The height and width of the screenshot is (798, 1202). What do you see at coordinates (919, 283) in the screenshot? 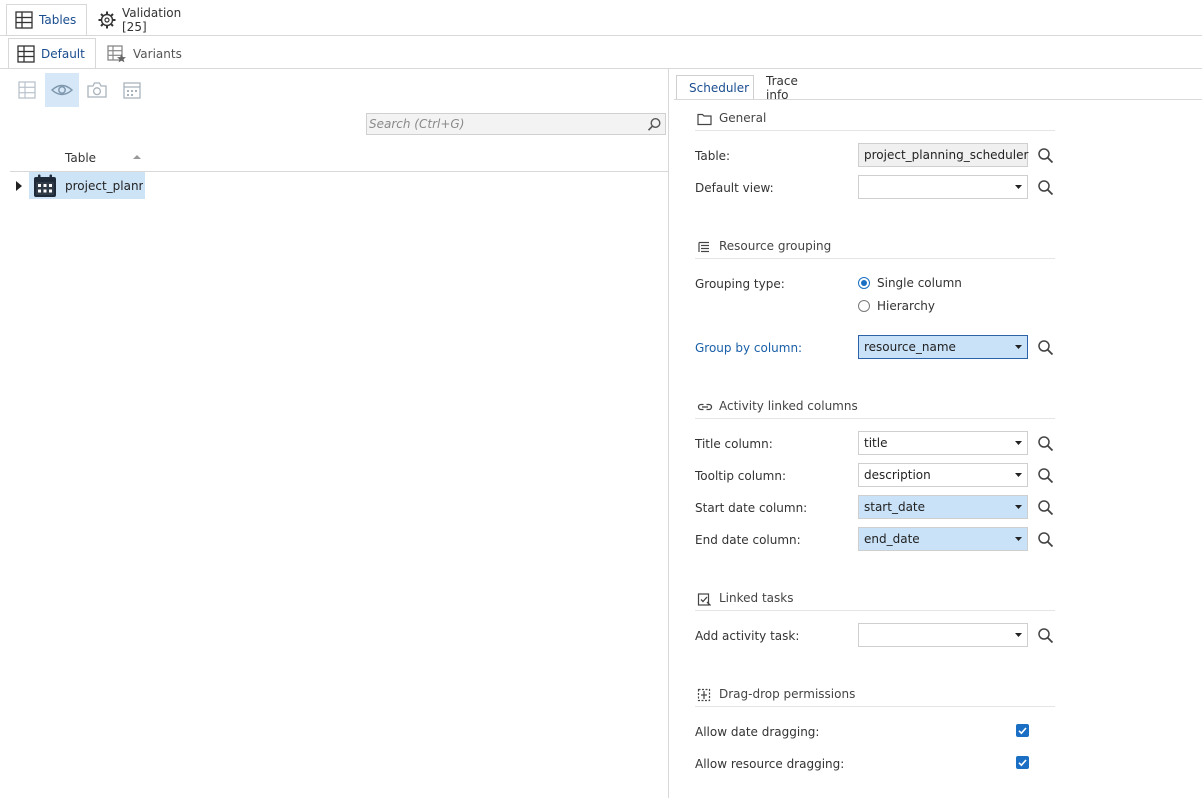
I see `radio-single-column-label: Single column` at bounding box center [919, 283].